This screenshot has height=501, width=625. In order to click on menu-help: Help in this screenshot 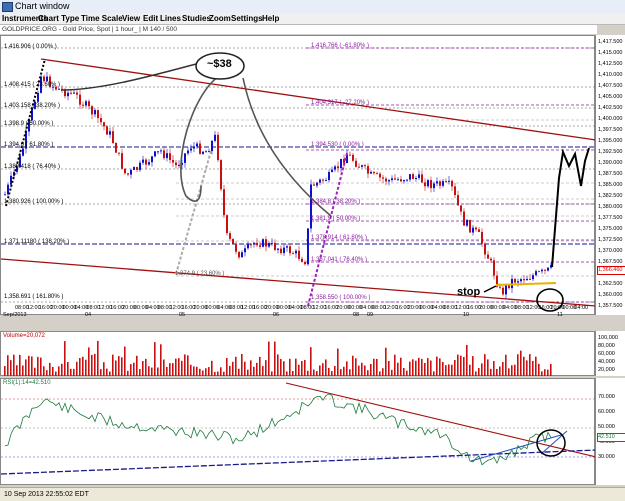, I will do `click(270, 18)`.